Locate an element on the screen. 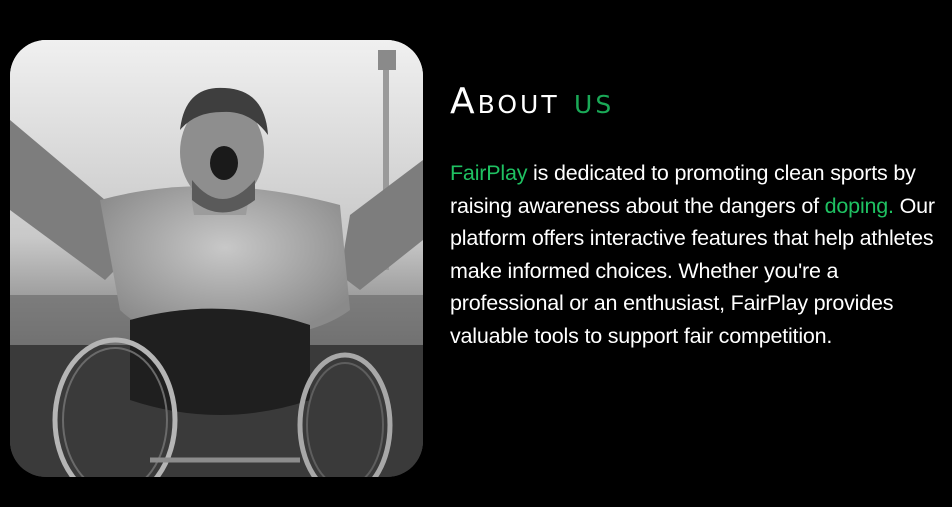 The image size is (952, 507). title-accent: us is located at coordinates (594, 101).